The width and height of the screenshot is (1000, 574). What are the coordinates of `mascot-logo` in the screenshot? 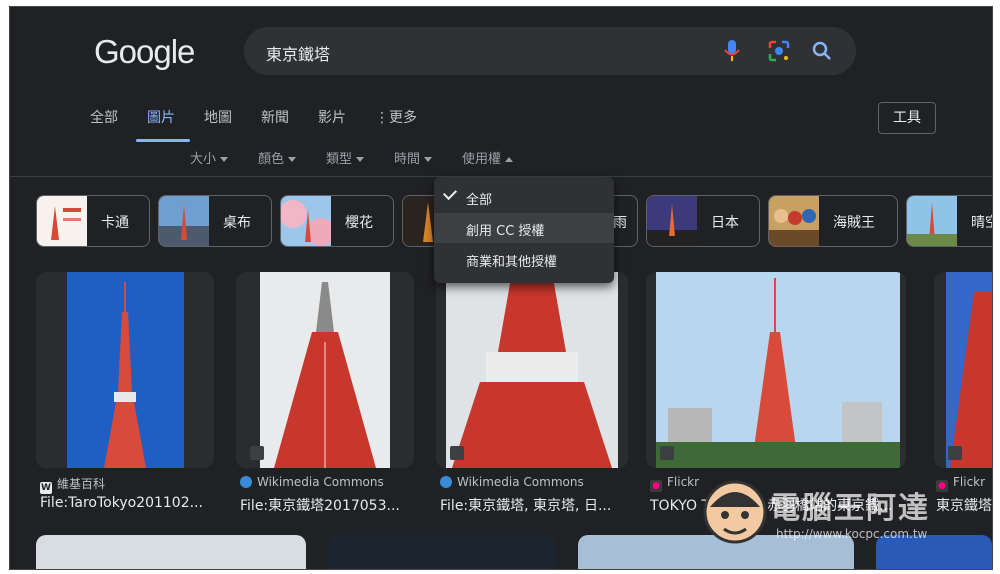 It's located at (735, 512).